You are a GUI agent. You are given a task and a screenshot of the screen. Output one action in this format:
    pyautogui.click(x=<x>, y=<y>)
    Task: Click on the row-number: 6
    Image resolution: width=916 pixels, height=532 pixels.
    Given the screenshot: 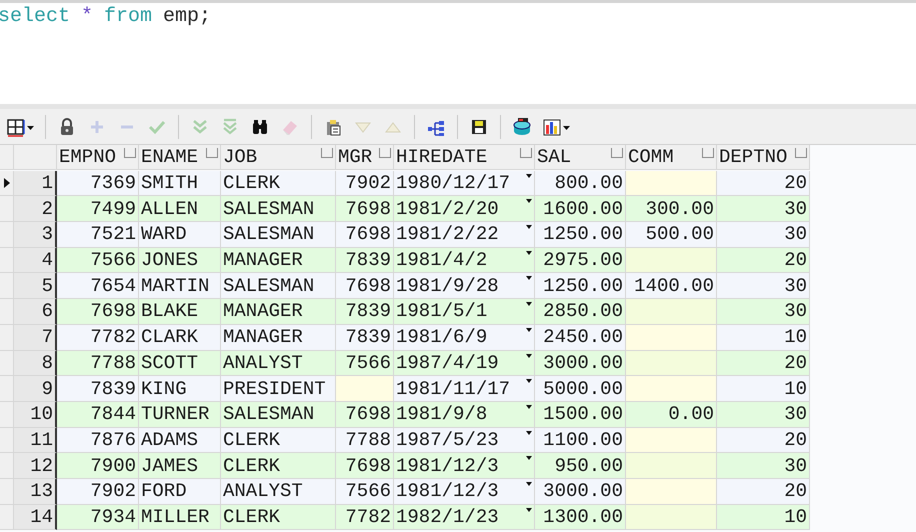 What is the action you would take?
    pyautogui.click(x=35, y=312)
    